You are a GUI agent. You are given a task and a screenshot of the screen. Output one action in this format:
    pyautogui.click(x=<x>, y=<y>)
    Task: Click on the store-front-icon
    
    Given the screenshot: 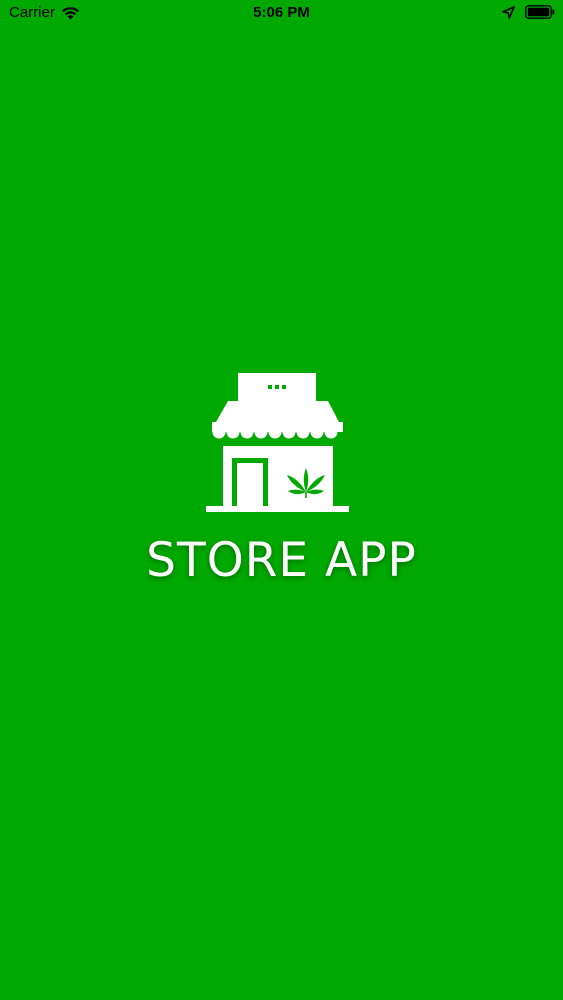 What is the action you would take?
    pyautogui.click(x=281, y=442)
    